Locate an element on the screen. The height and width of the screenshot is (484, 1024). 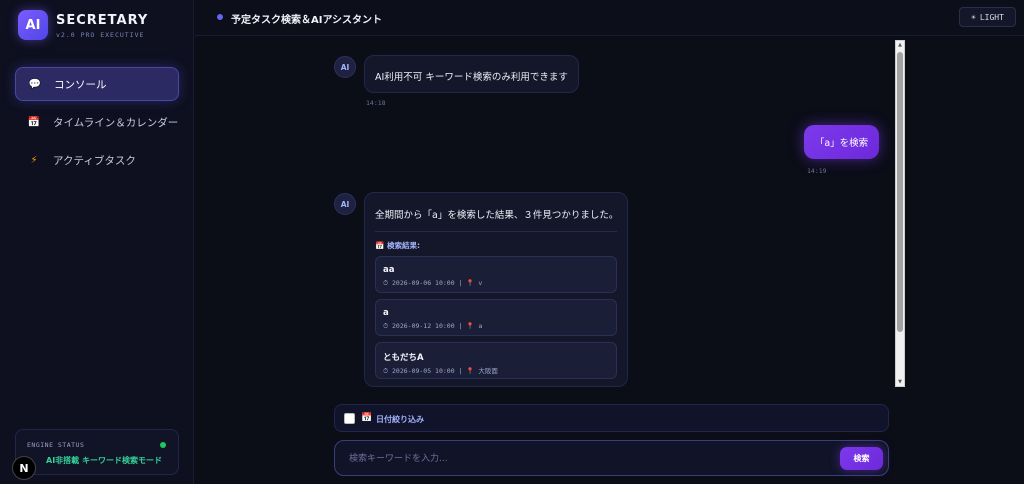
result-location: v is located at coordinates (480, 283).